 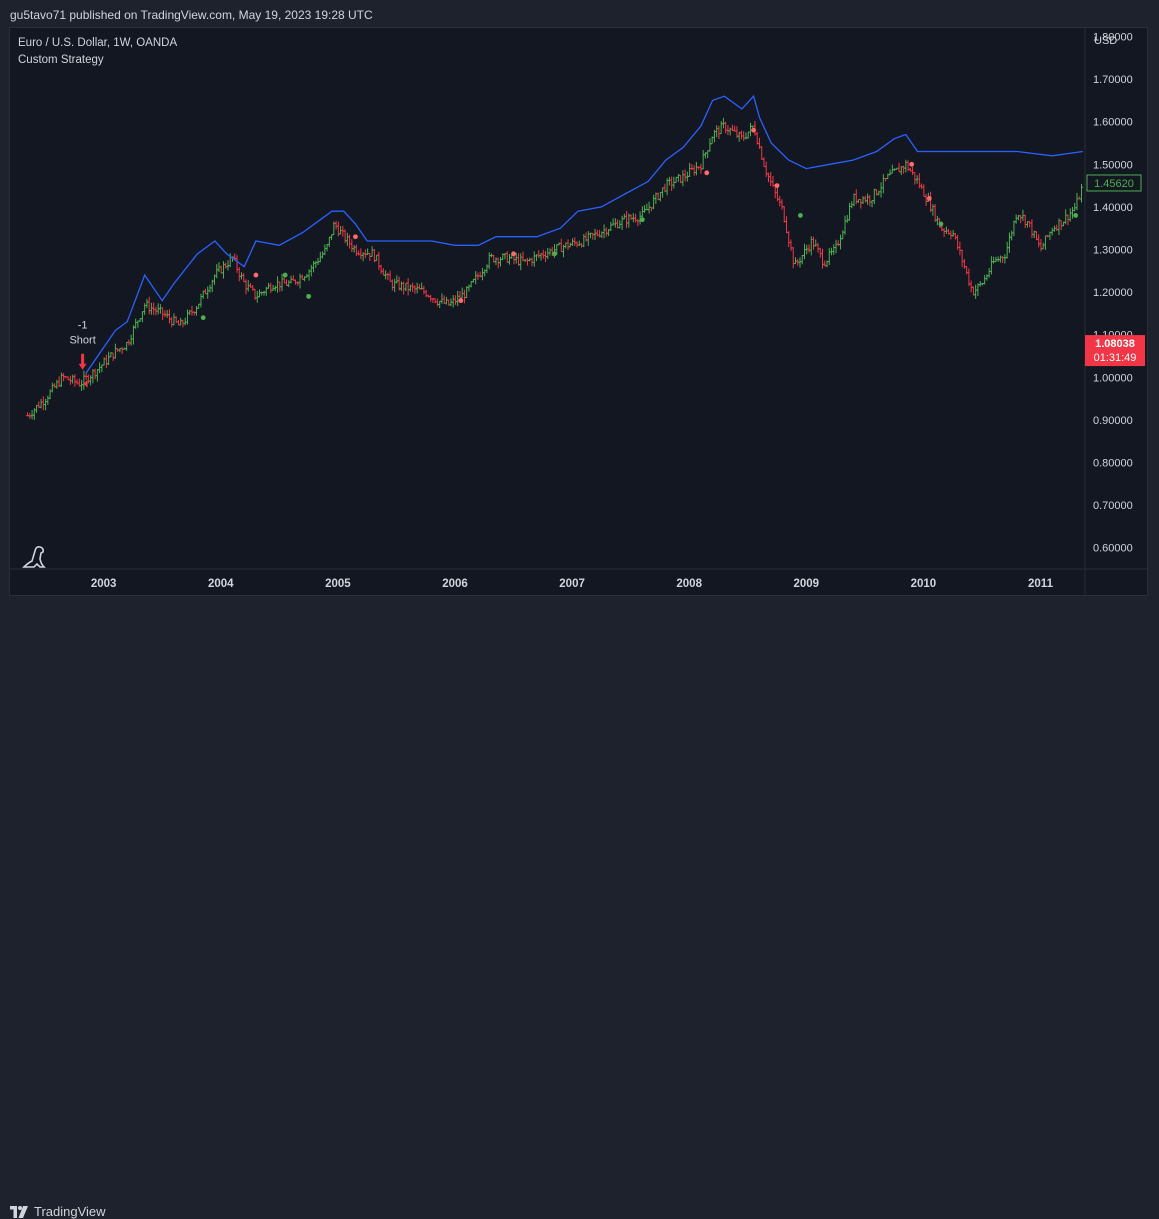 I want to click on y-tick-label: 1.40000, so click(x=1113, y=208).